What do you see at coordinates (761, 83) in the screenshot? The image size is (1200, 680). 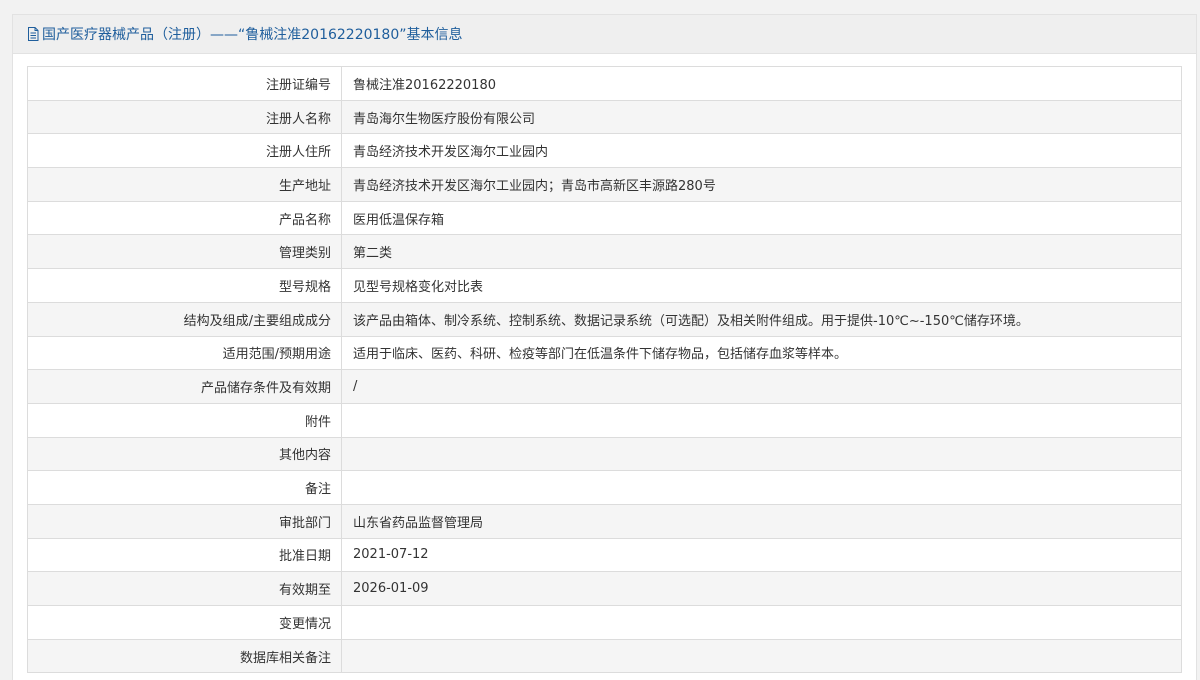 I see `field-value: 鲁械注准20162220180` at bounding box center [761, 83].